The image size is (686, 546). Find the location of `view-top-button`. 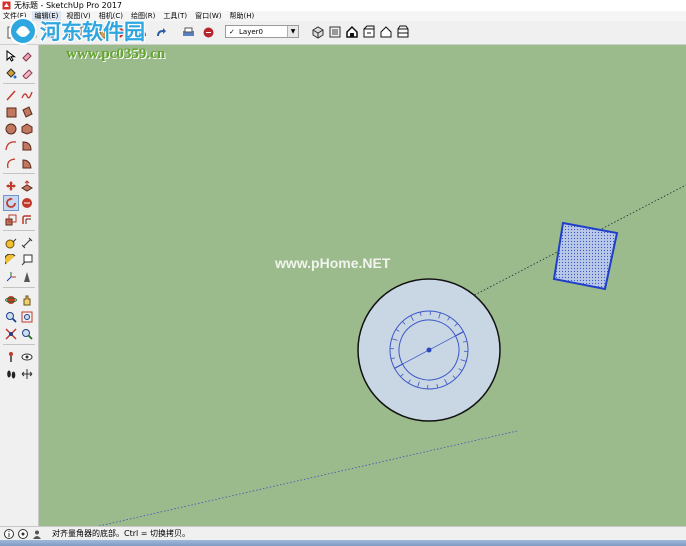

view-top-button is located at coordinates (335, 32).